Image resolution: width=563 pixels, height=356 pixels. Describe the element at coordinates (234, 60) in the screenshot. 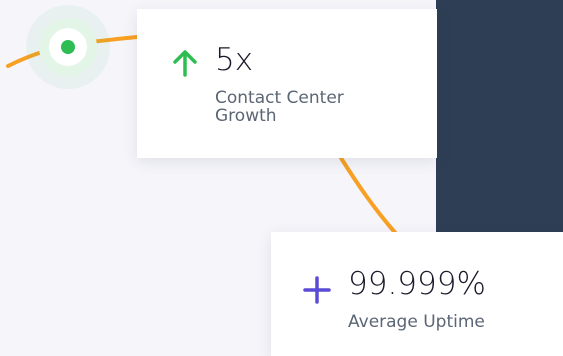

I see `growth-value: 5x` at that location.